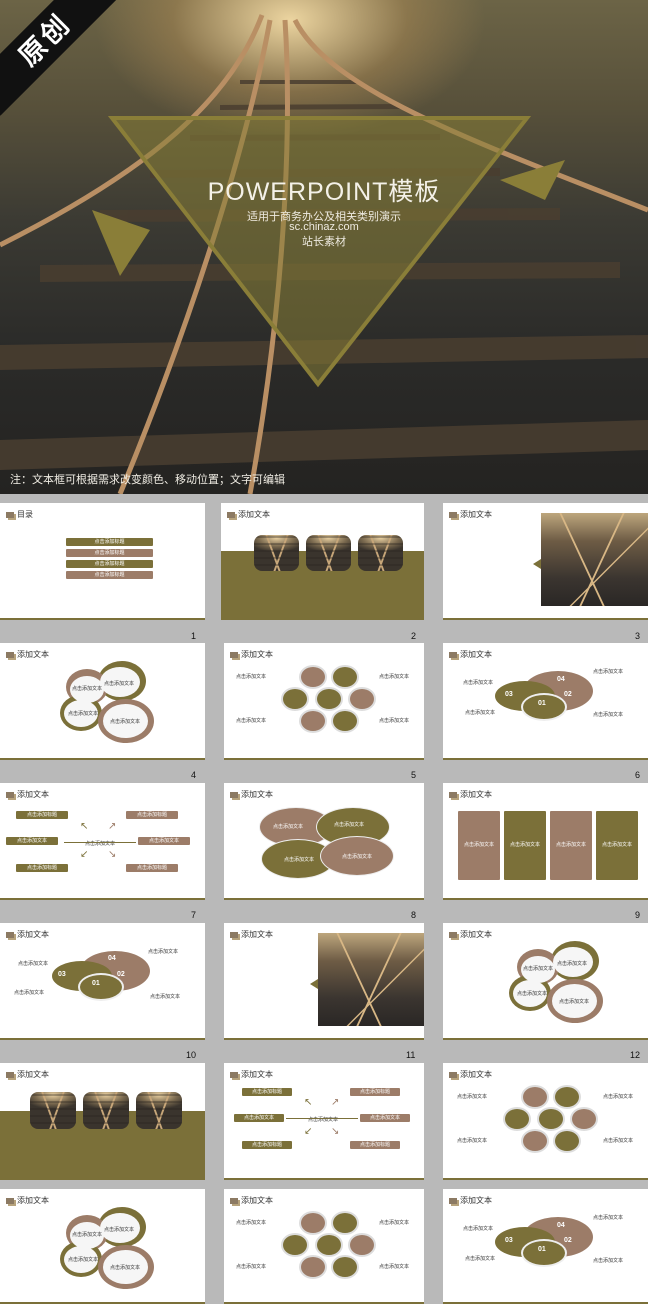  I want to click on slide-number: 3, so click(638, 636).